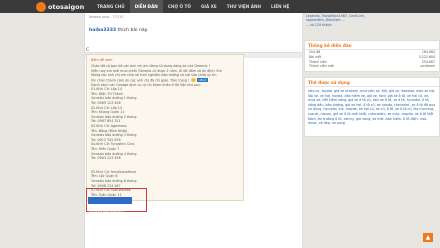 This screenshot has height=248, width=440. What do you see at coordinates (88, 50) in the screenshot?
I see `post-initial: C` at bounding box center [88, 50].